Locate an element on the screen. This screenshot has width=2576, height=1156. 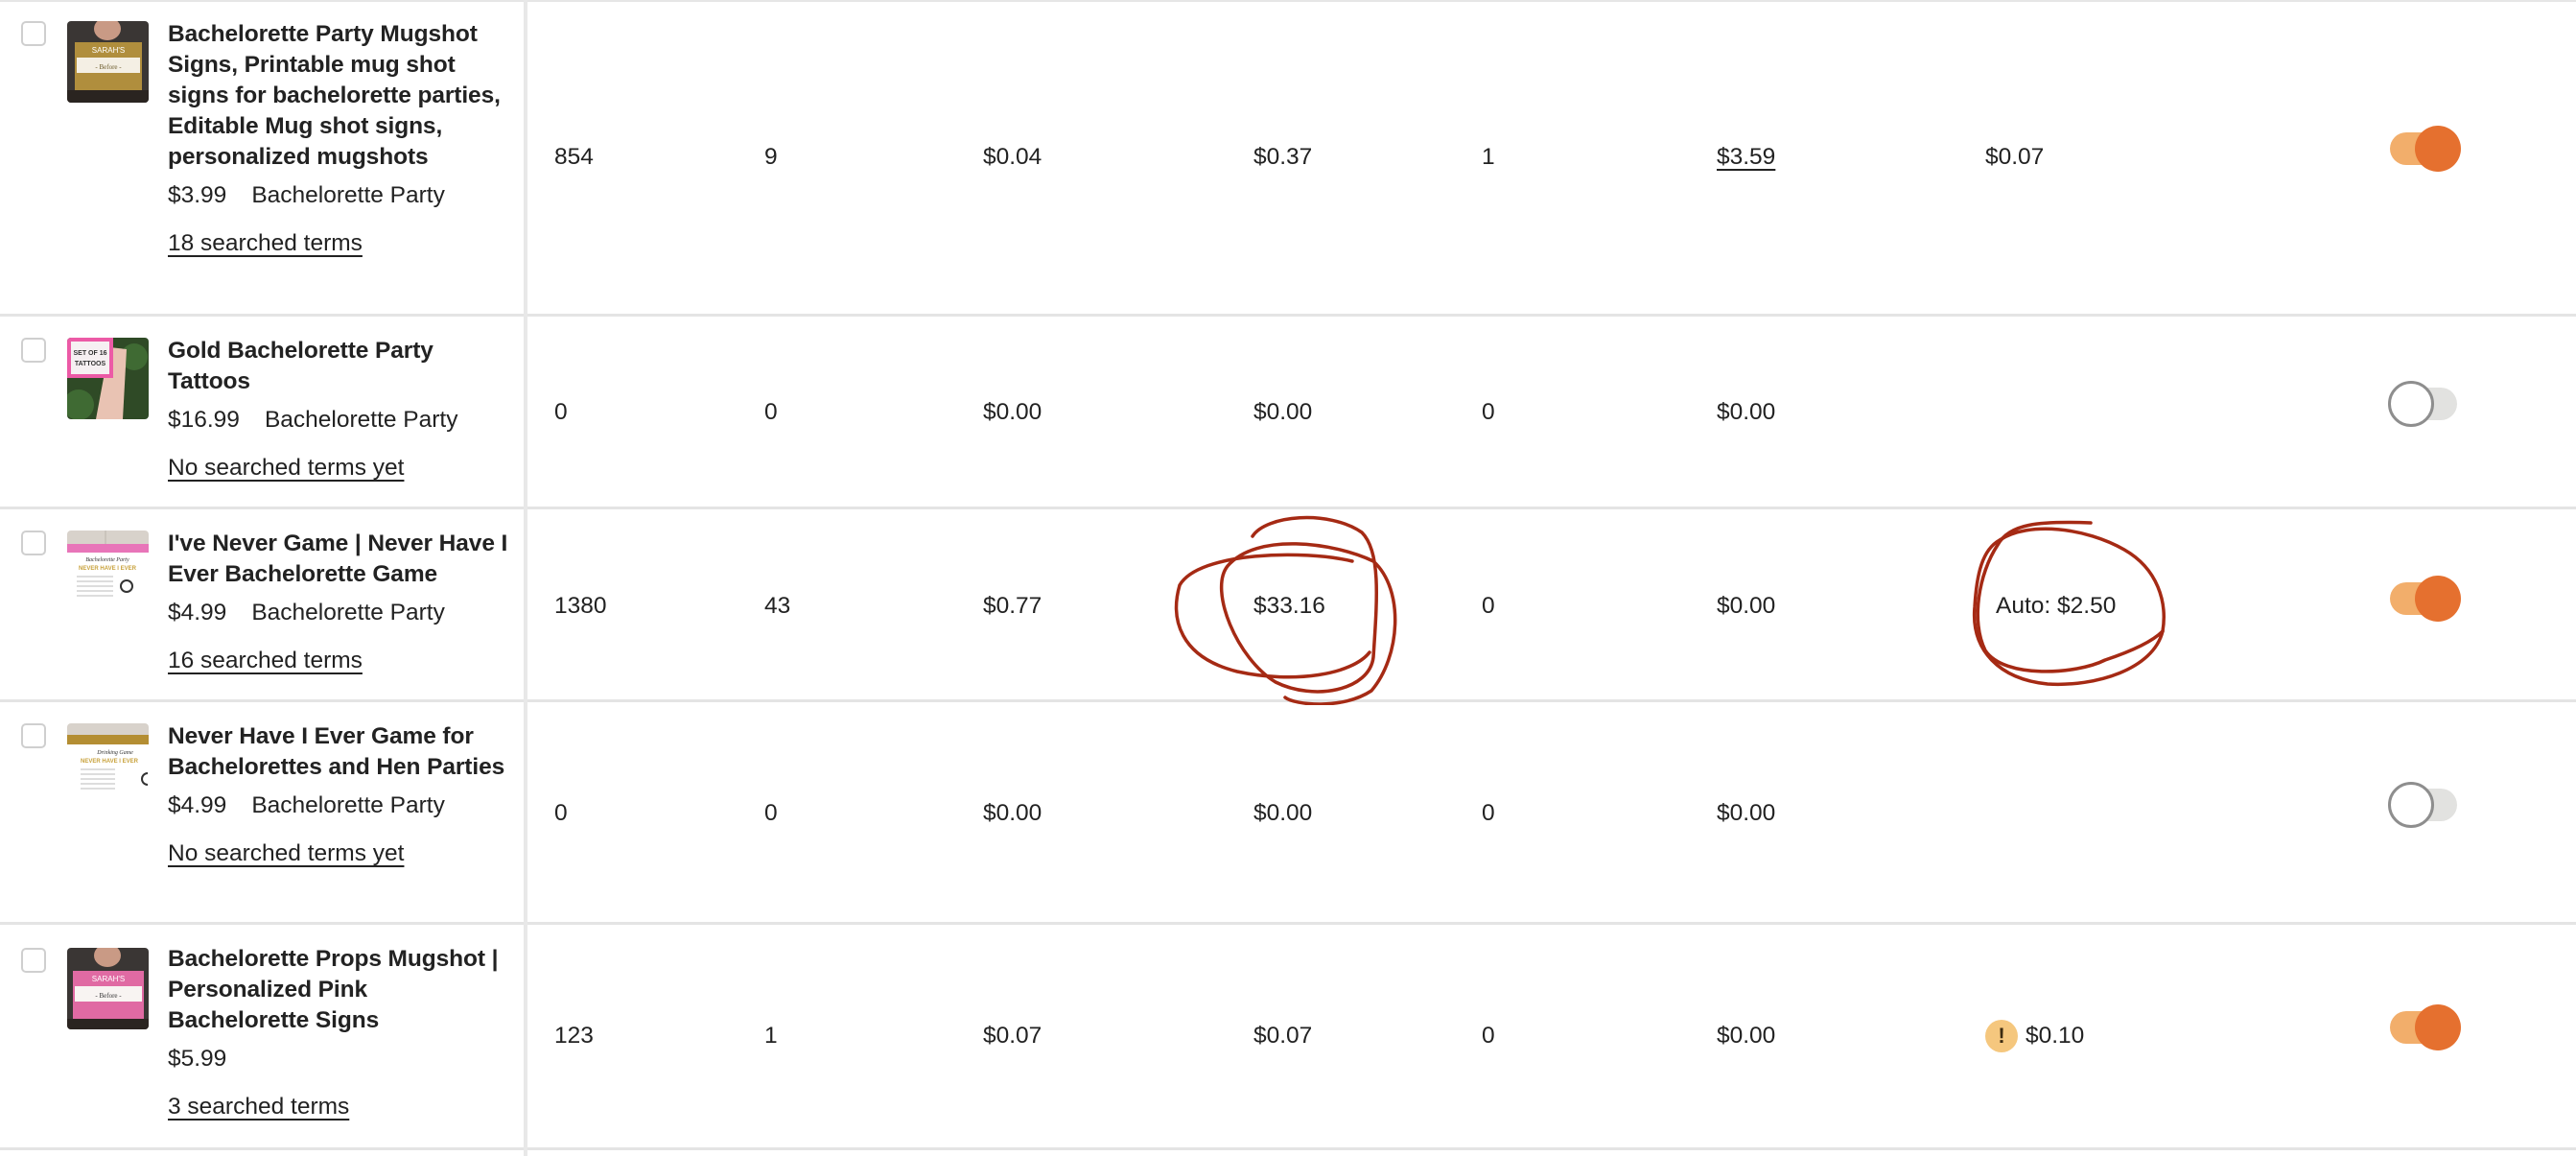
spend-value: $33.16 is located at coordinates (1289, 606).